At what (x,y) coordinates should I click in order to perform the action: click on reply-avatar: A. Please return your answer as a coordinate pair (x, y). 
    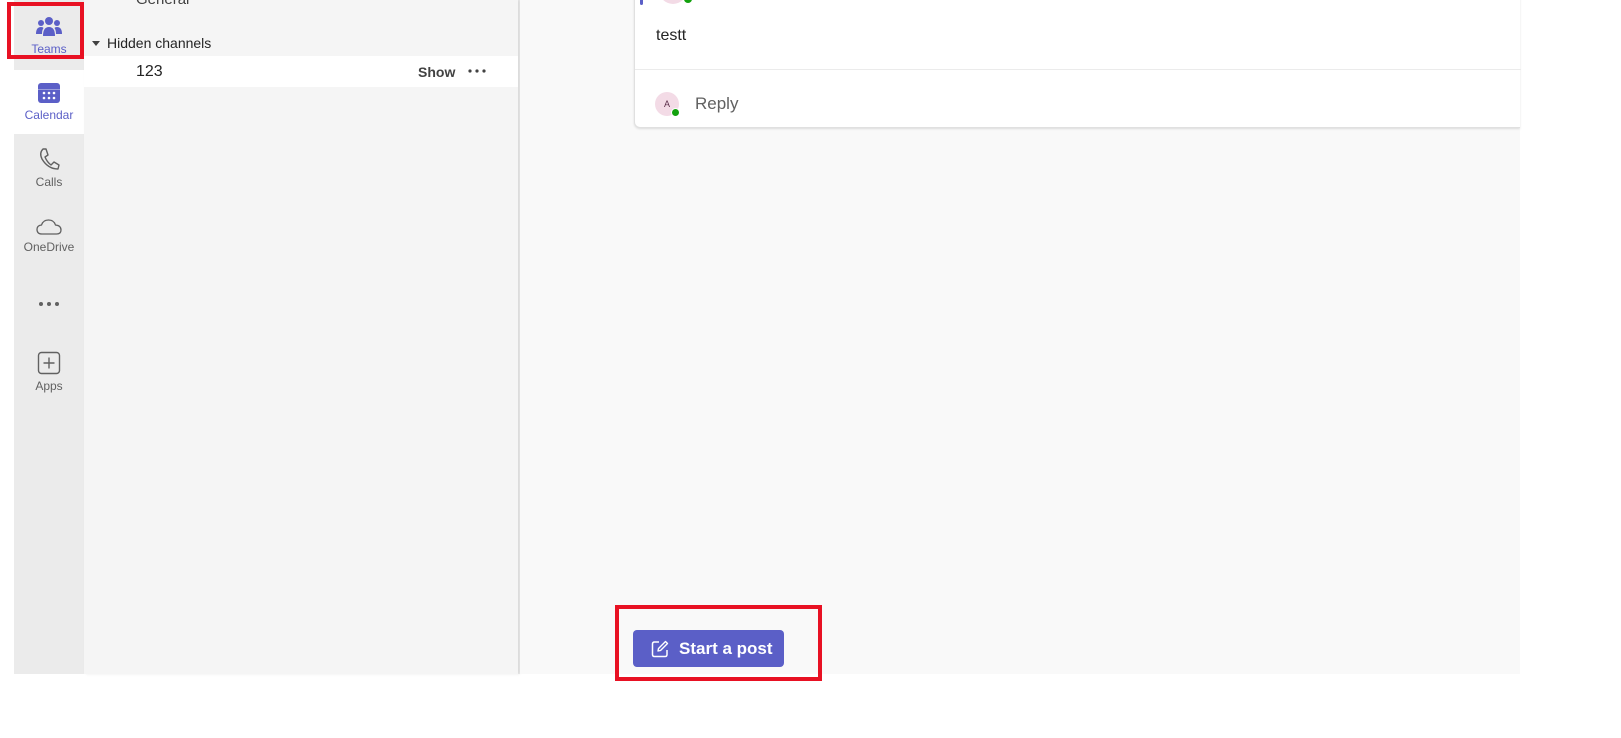
    Looking at the image, I should click on (667, 104).